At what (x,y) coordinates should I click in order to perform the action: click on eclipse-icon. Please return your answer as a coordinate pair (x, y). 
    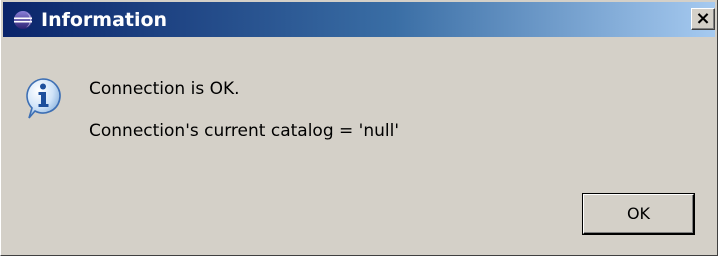
    Looking at the image, I should click on (23, 20).